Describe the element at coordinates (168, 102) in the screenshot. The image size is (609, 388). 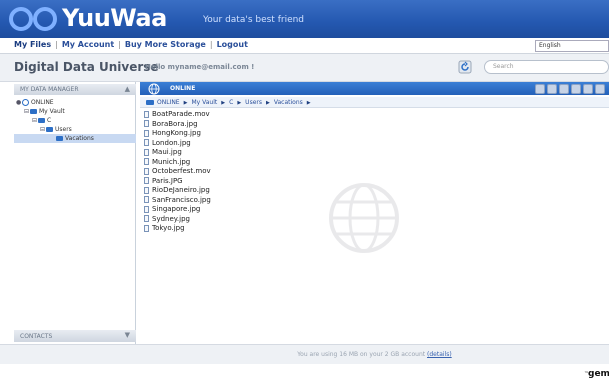
I see `breadcrumb-item: ONLINE` at that location.